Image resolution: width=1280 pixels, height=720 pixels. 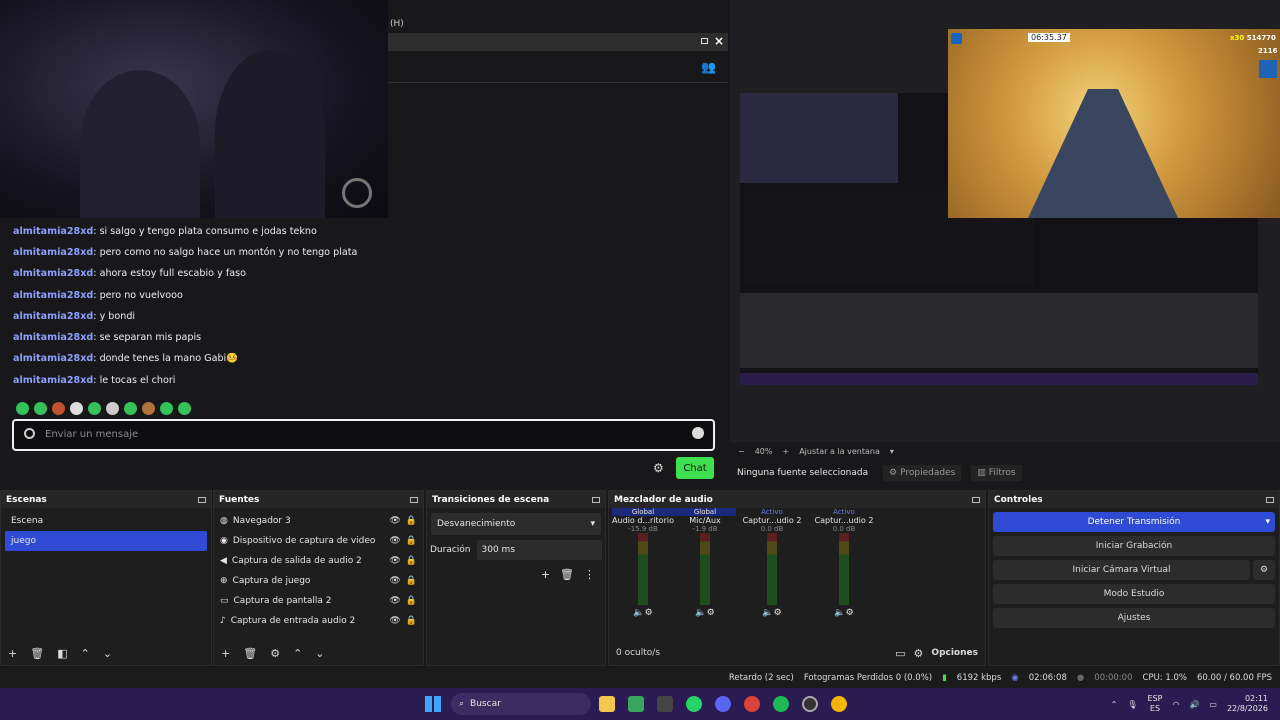 What do you see at coordinates (719, 41) in the screenshot?
I see `close-icon: ×` at bounding box center [719, 41].